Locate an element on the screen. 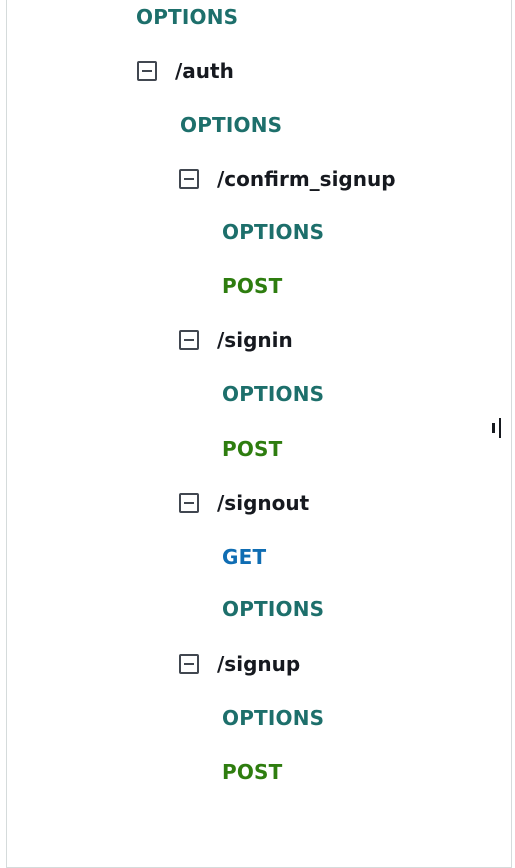  method-label: GET is located at coordinates (244, 557).